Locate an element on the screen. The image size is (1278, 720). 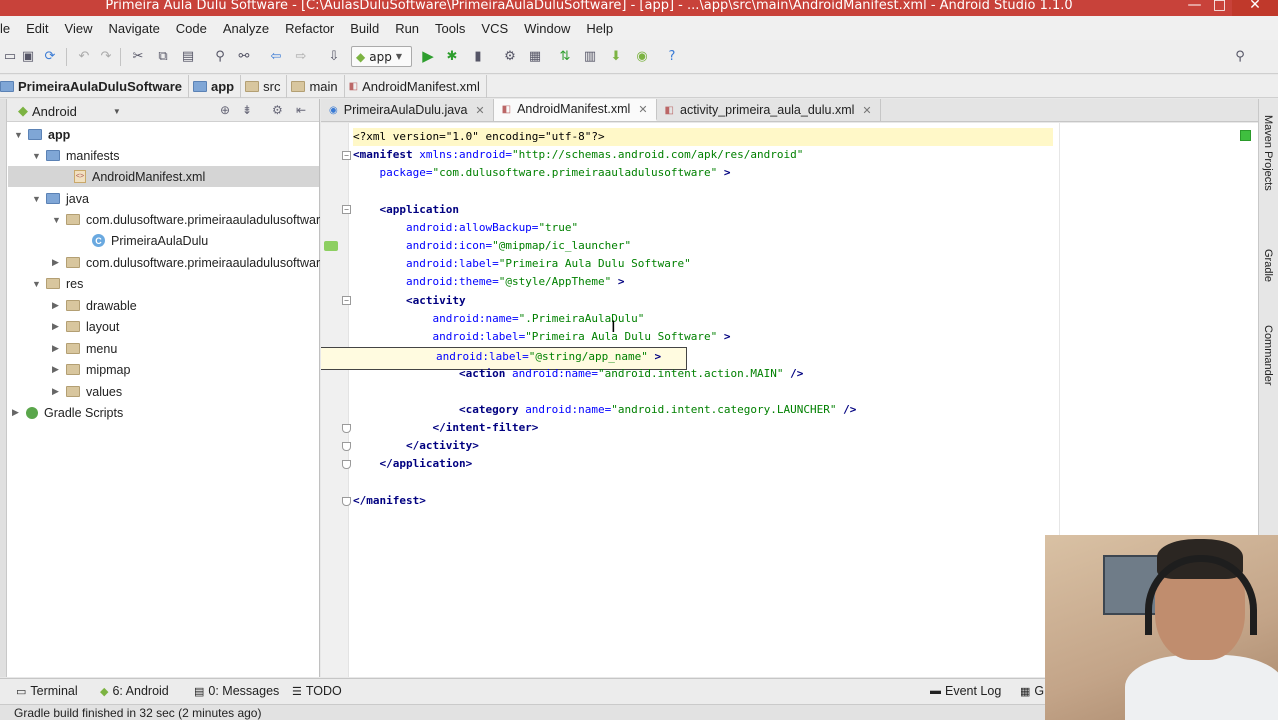
menu-run: Run is located at coordinates (407, 28).